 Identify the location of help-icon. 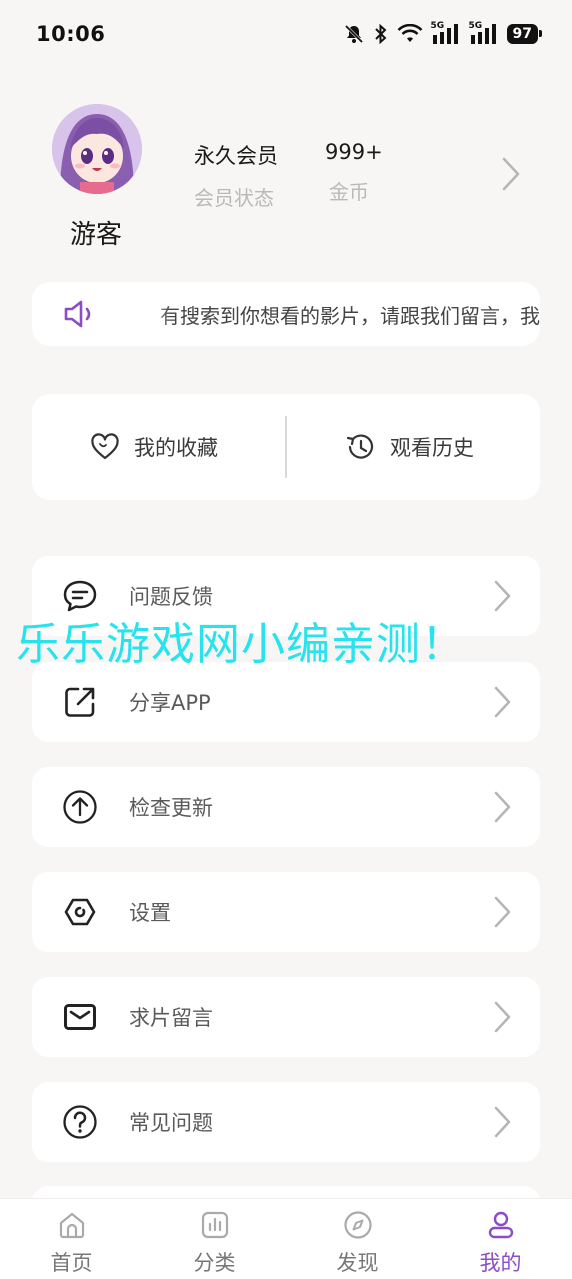
(80, 1122).